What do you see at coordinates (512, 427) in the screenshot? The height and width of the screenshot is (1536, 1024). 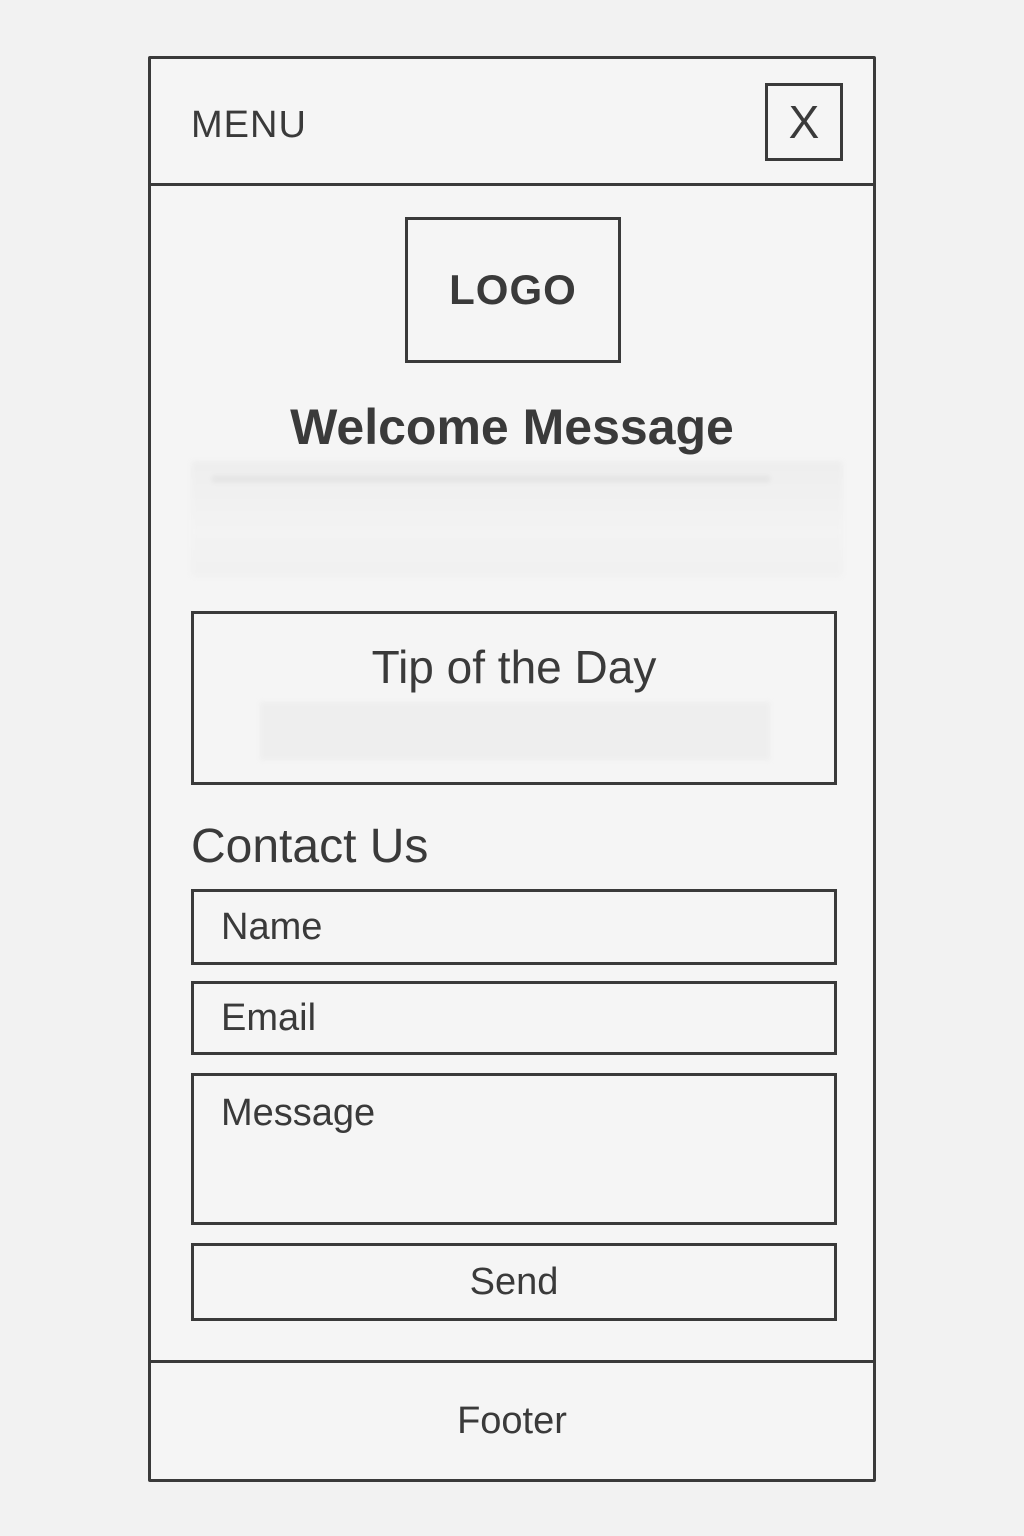 I see `welcome-message-title: Welcome Message` at bounding box center [512, 427].